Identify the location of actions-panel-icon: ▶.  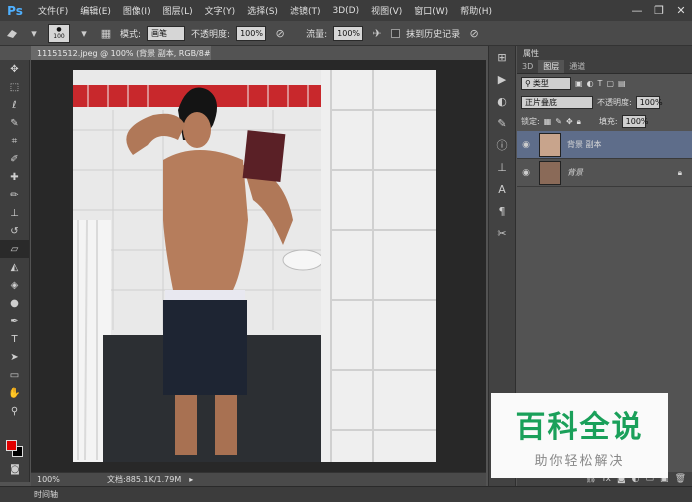
(502, 79).